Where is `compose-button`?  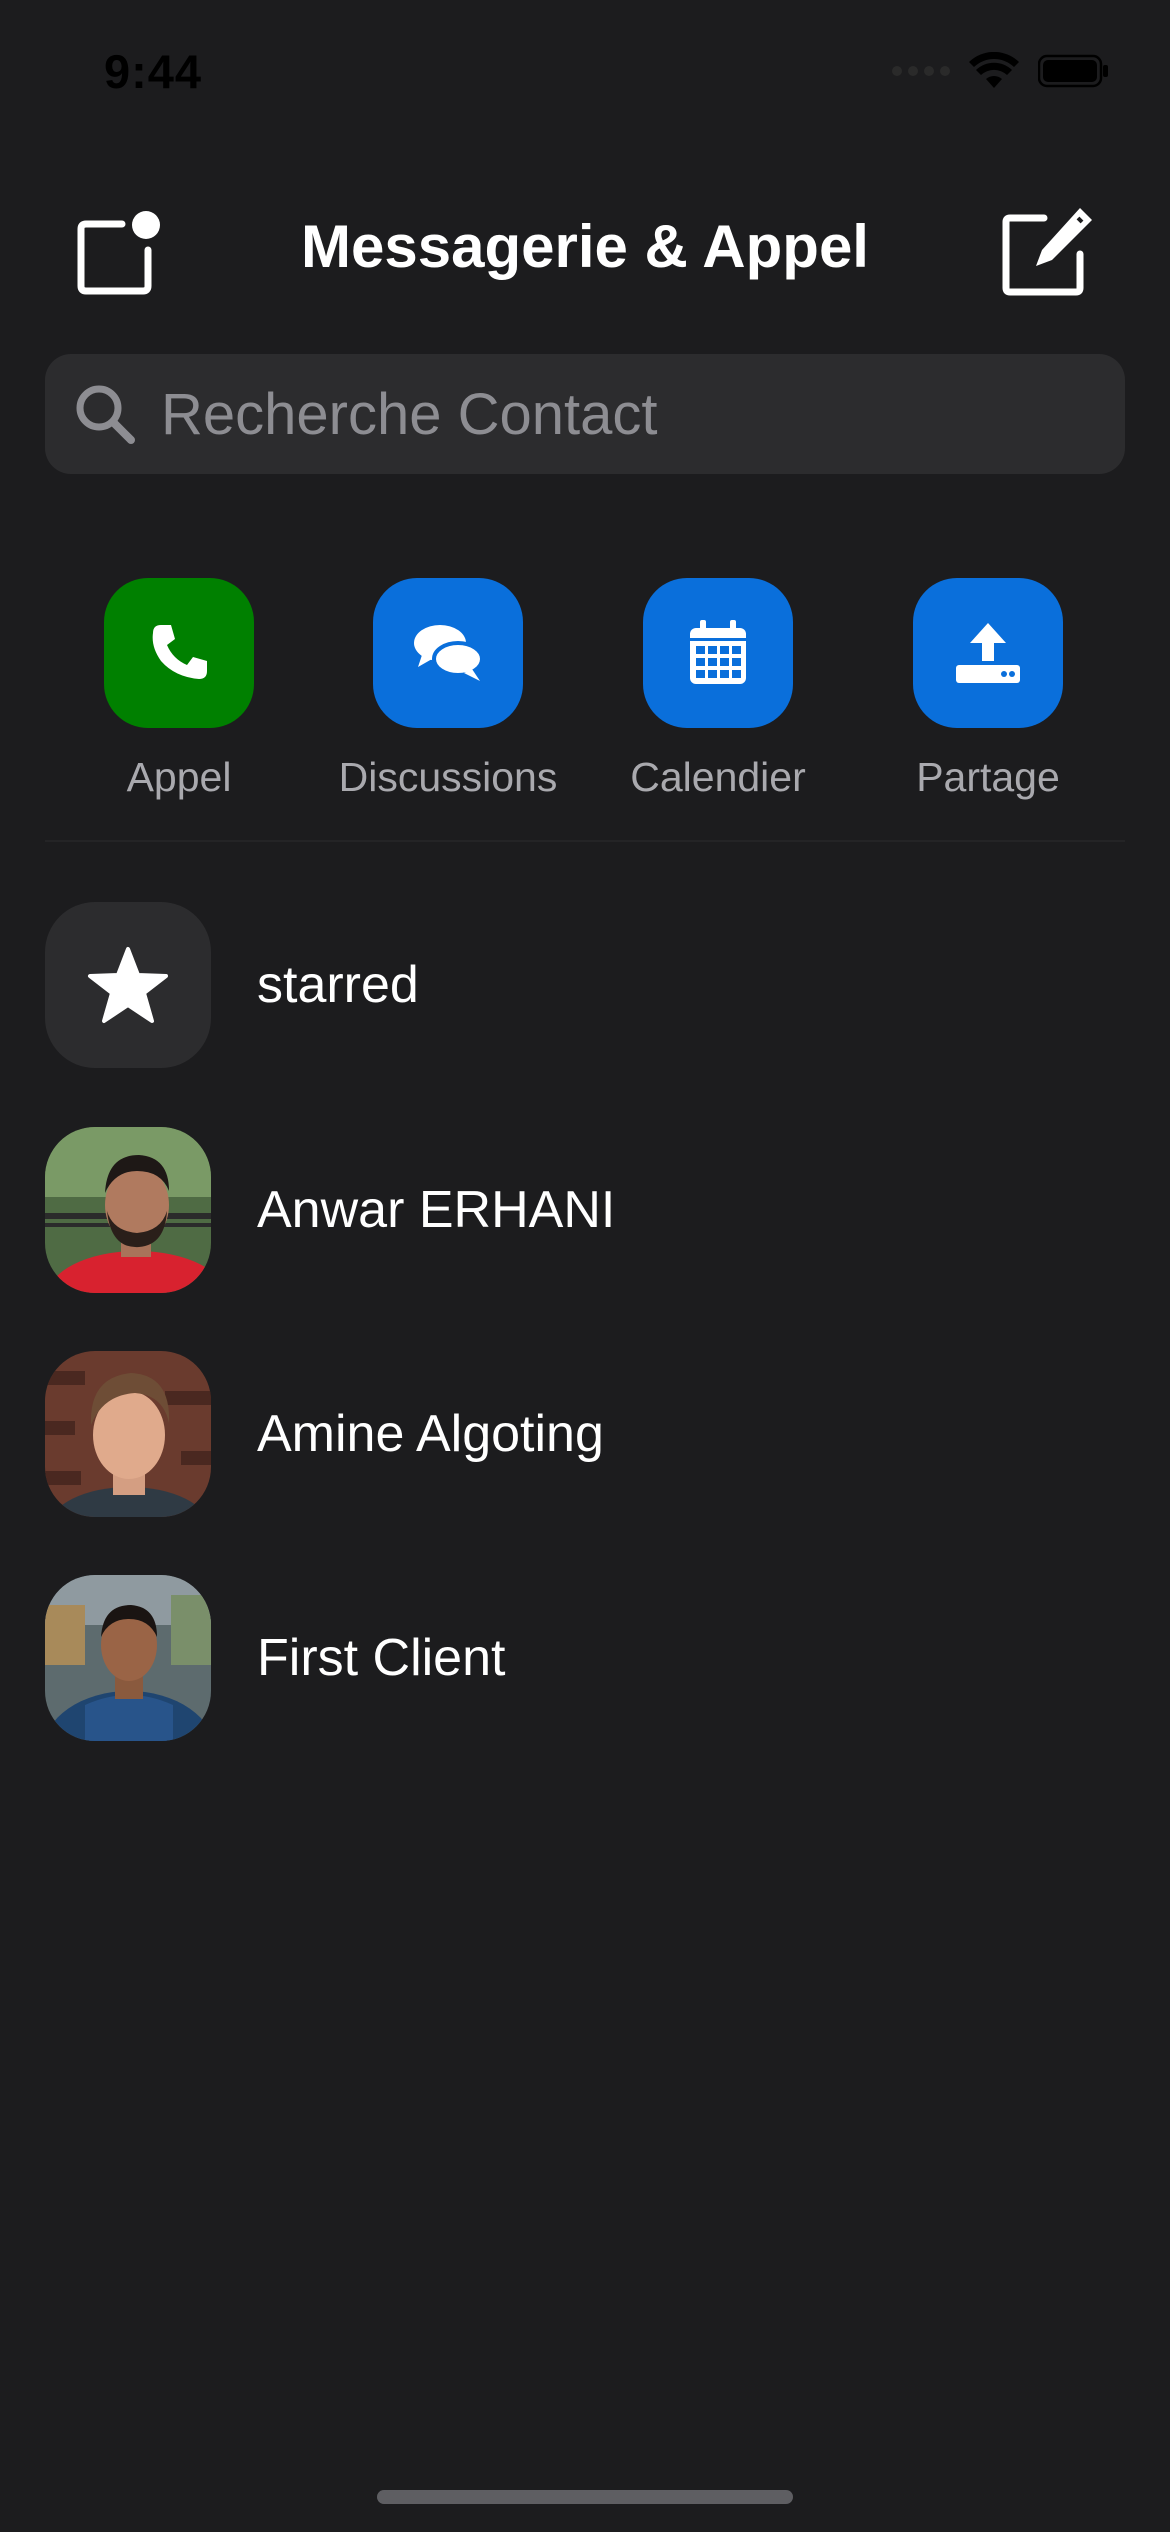
compose-button is located at coordinates (1048, 252).